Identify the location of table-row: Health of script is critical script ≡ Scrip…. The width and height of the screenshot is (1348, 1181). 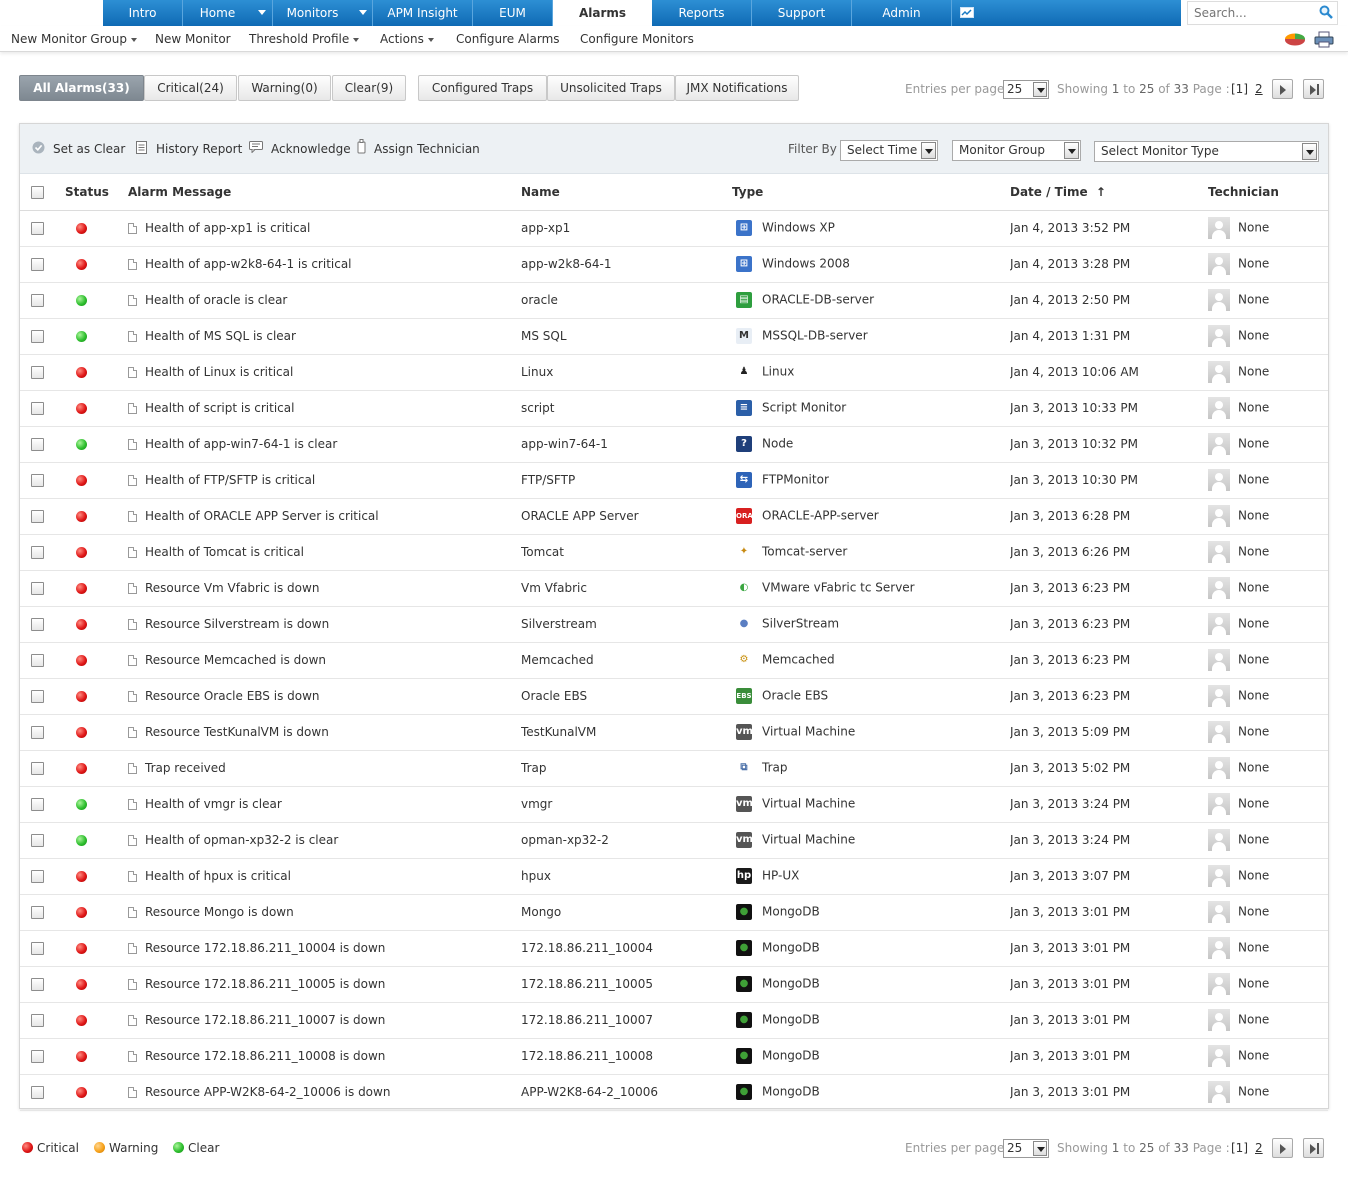
(674, 408).